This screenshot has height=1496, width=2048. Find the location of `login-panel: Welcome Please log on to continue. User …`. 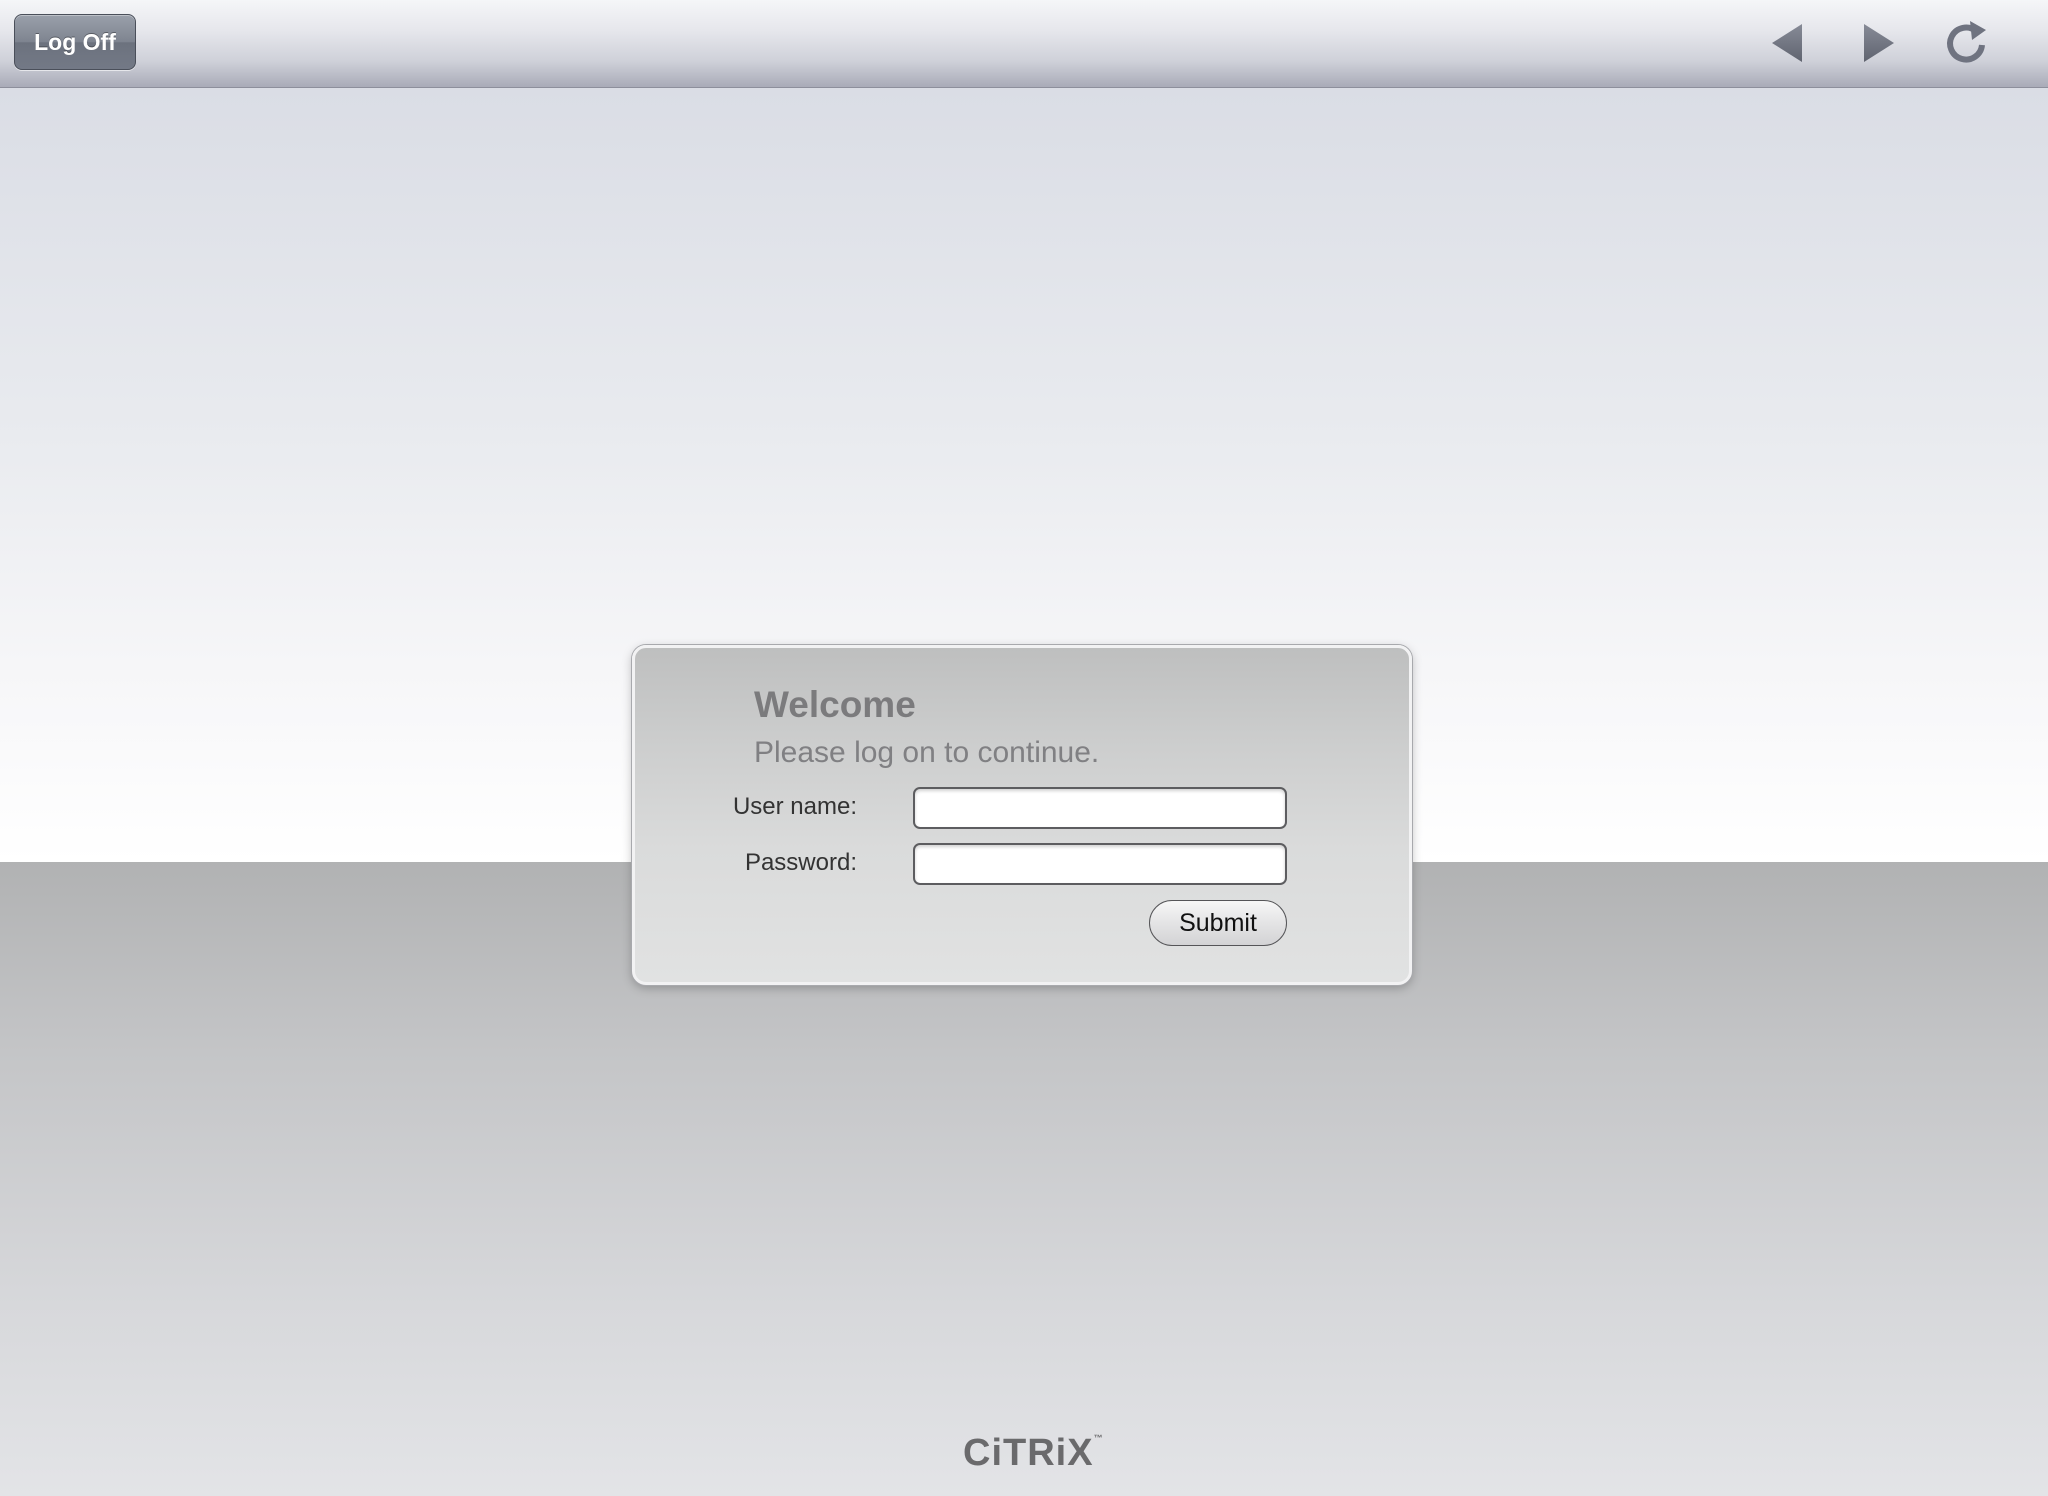

login-panel: Welcome Please log on to continue. User … is located at coordinates (1022, 815).